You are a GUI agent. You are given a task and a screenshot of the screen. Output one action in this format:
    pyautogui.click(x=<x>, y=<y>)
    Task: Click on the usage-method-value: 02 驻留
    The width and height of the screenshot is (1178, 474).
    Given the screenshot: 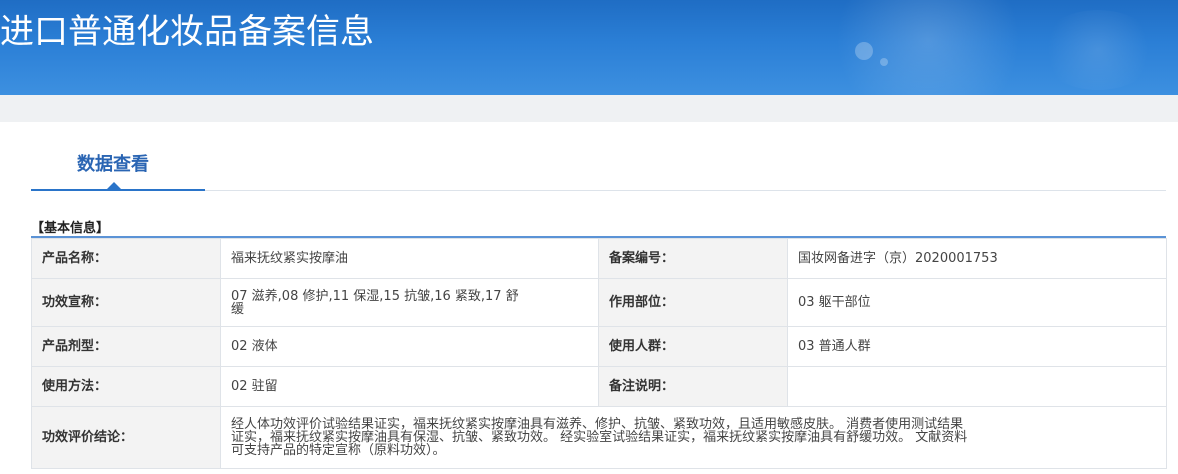 What is the action you would take?
    pyautogui.click(x=409, y=386)
    